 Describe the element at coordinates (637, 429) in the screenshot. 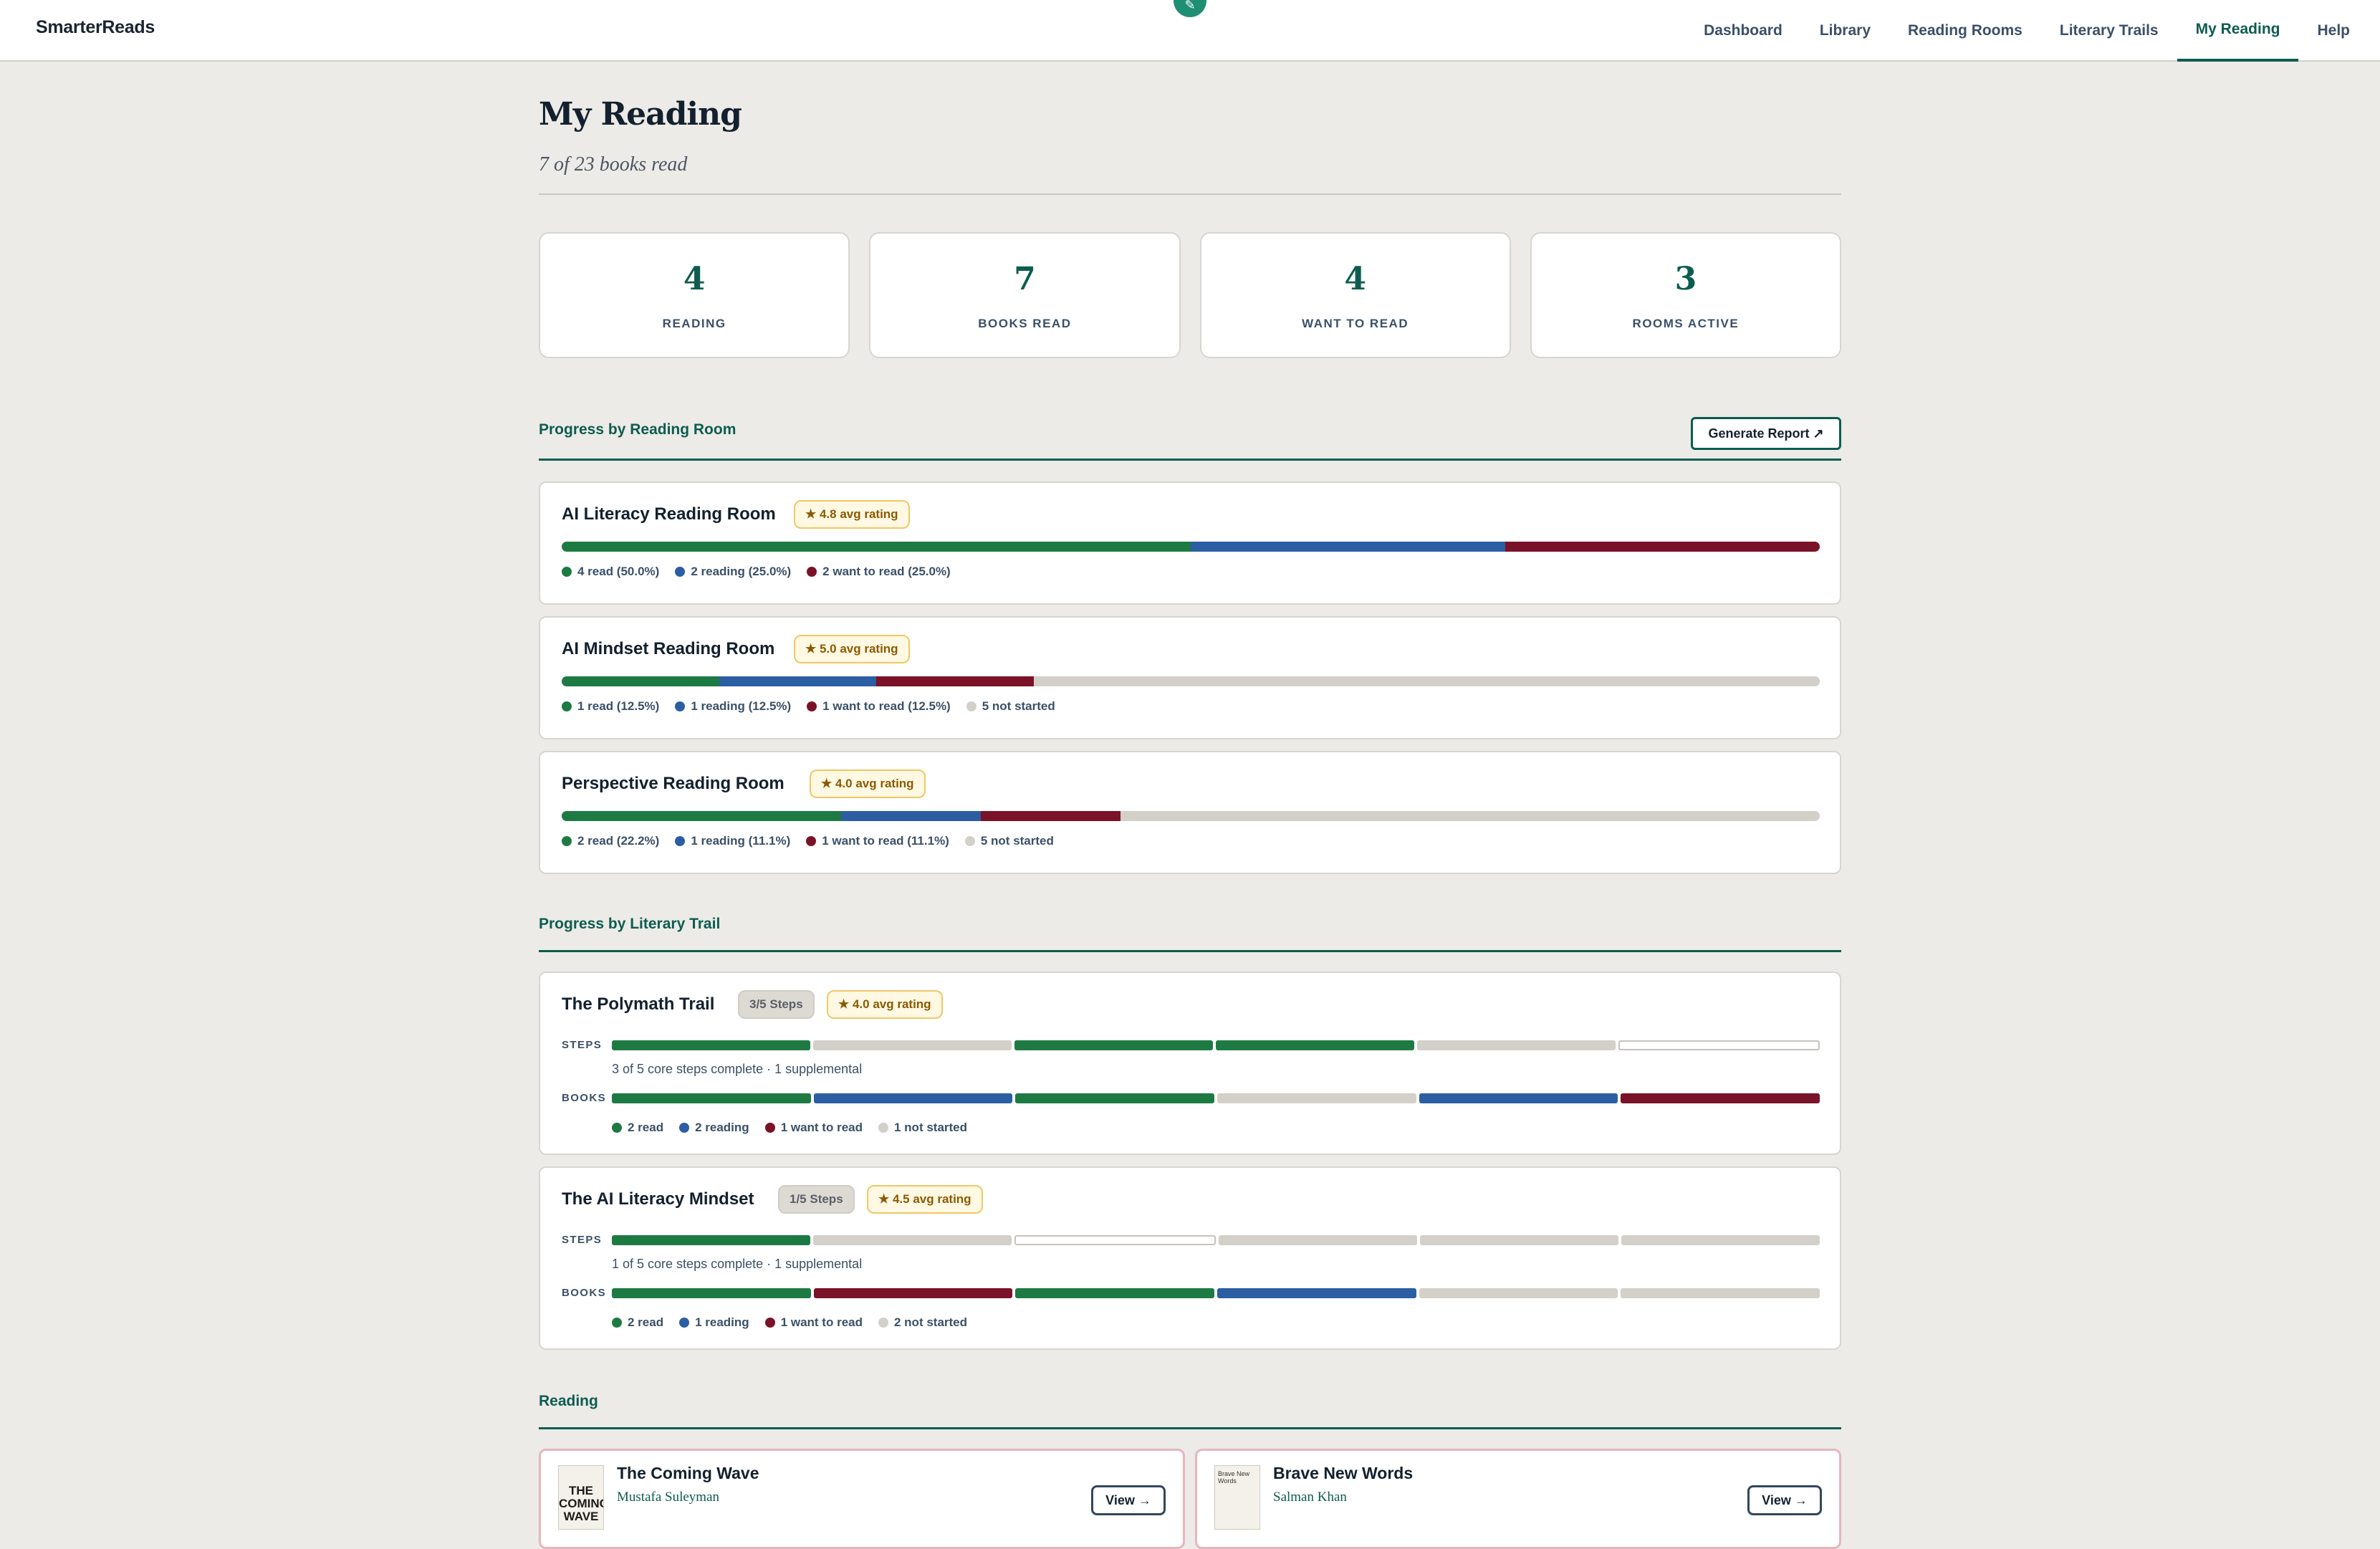

I see `section-title-rooms: Progress by Reading Room` at that location.